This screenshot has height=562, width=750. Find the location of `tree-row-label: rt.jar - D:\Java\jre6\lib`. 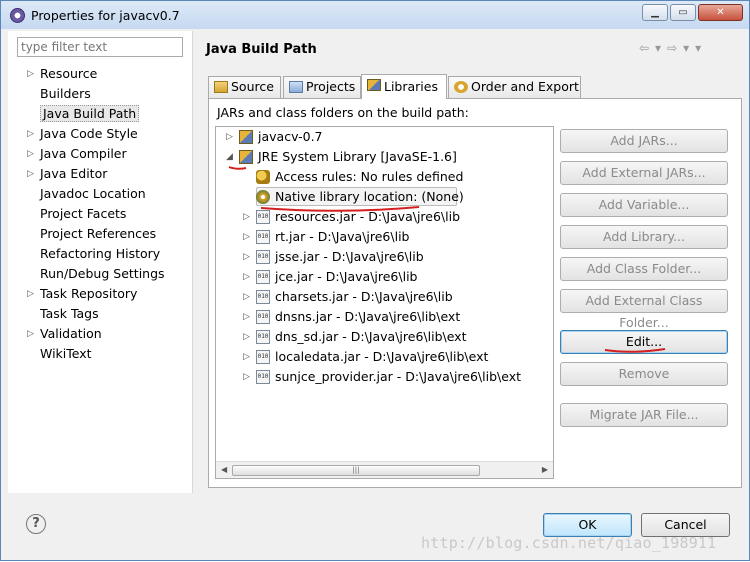

tree-row-label: rt.jar - D:\Java\jre6\lib is located at coordinates (342, 236).